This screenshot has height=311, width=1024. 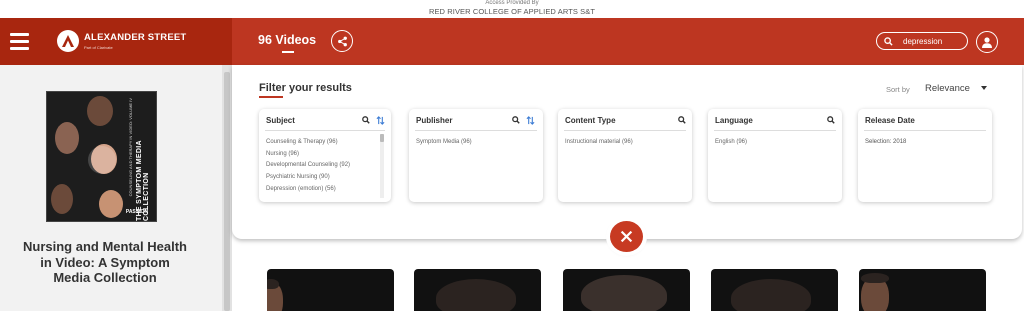 What do you see at coordinates (382, 166) in the screenshot?
I see `facet-scrollbar` at bounding box center [382, 166].